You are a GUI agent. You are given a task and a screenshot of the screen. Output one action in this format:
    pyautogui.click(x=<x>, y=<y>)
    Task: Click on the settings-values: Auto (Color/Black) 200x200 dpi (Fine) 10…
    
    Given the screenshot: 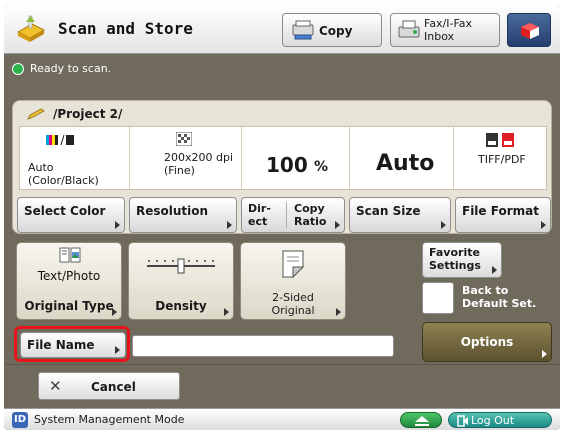 What is the action you would take?
    pyautogui.click(x=283, y=158)
    